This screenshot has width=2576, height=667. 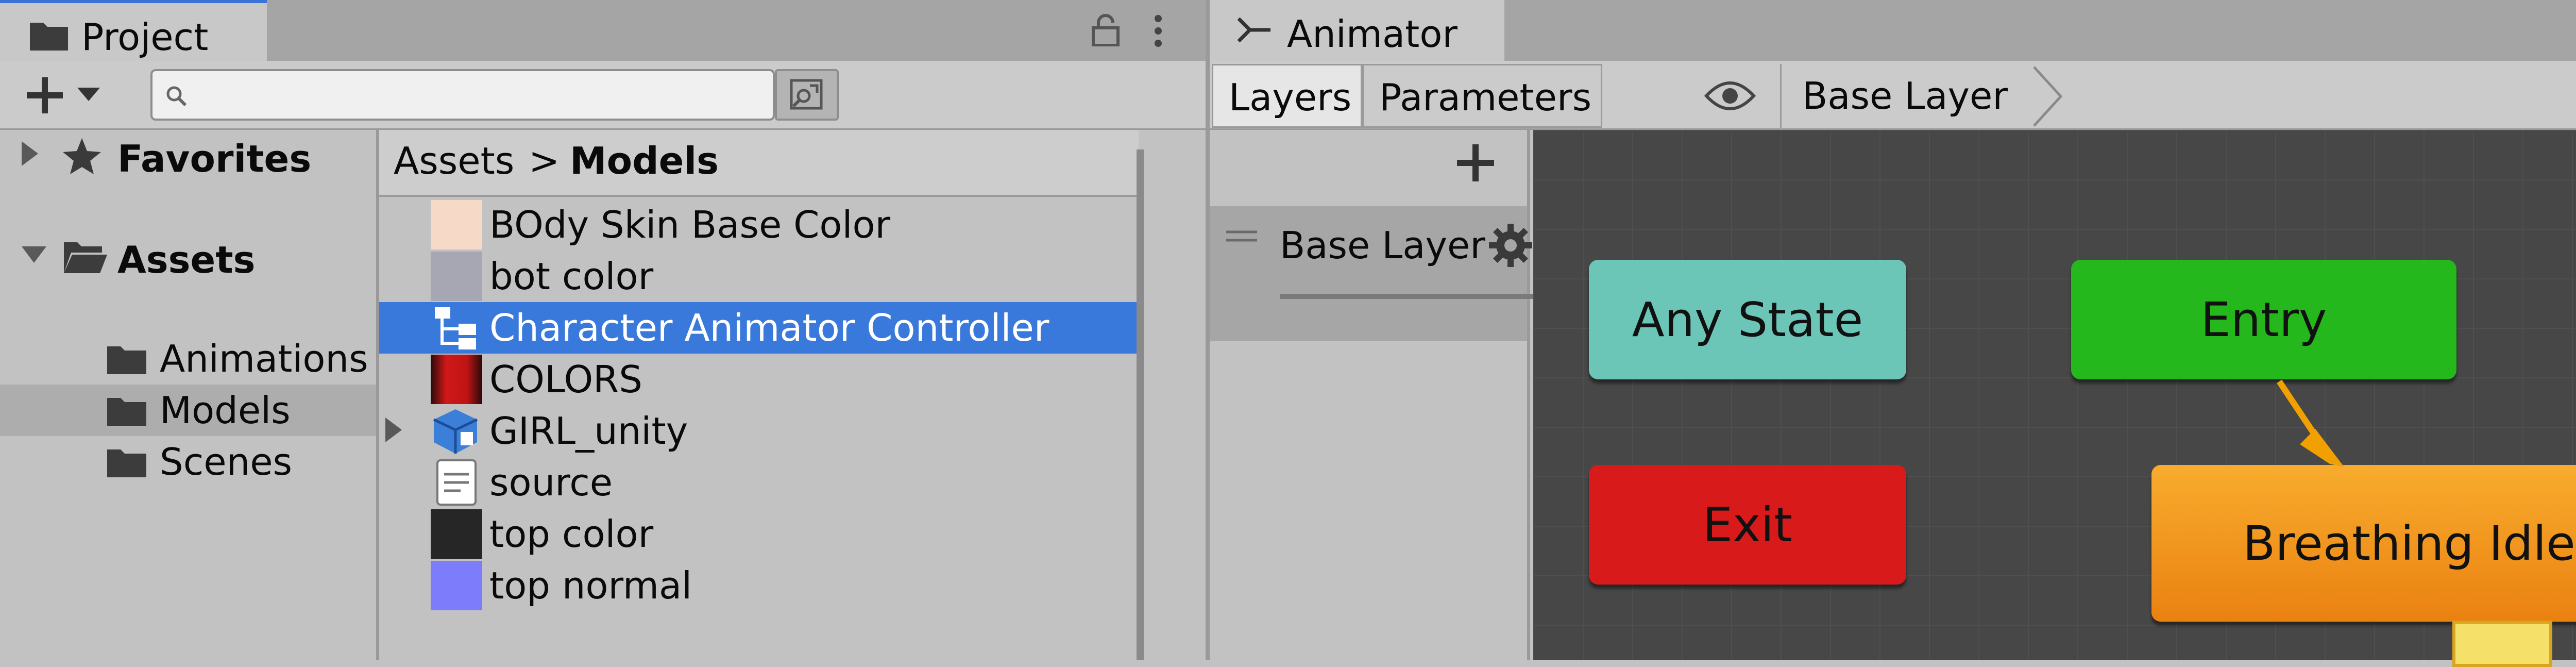 What do you see at coordinates (455, 431) in the screenshot?
I see `model-prefab-icon` at bounding box center [455, 431].